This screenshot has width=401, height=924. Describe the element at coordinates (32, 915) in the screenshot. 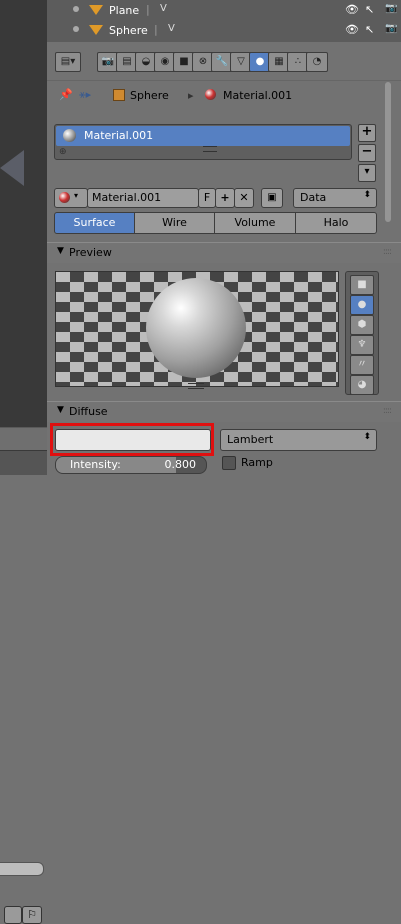

I see `editor-type-button: ⚐` at that location.